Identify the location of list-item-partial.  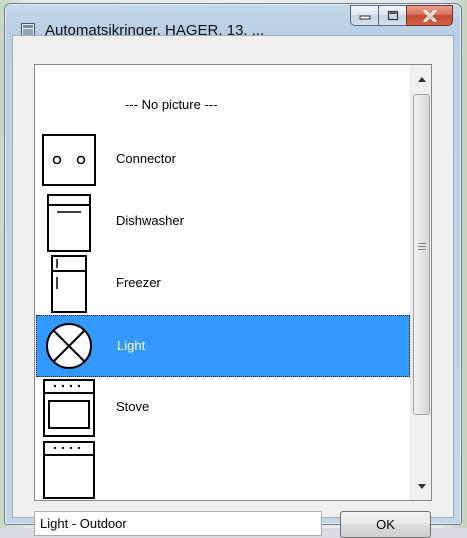
(223, 469).